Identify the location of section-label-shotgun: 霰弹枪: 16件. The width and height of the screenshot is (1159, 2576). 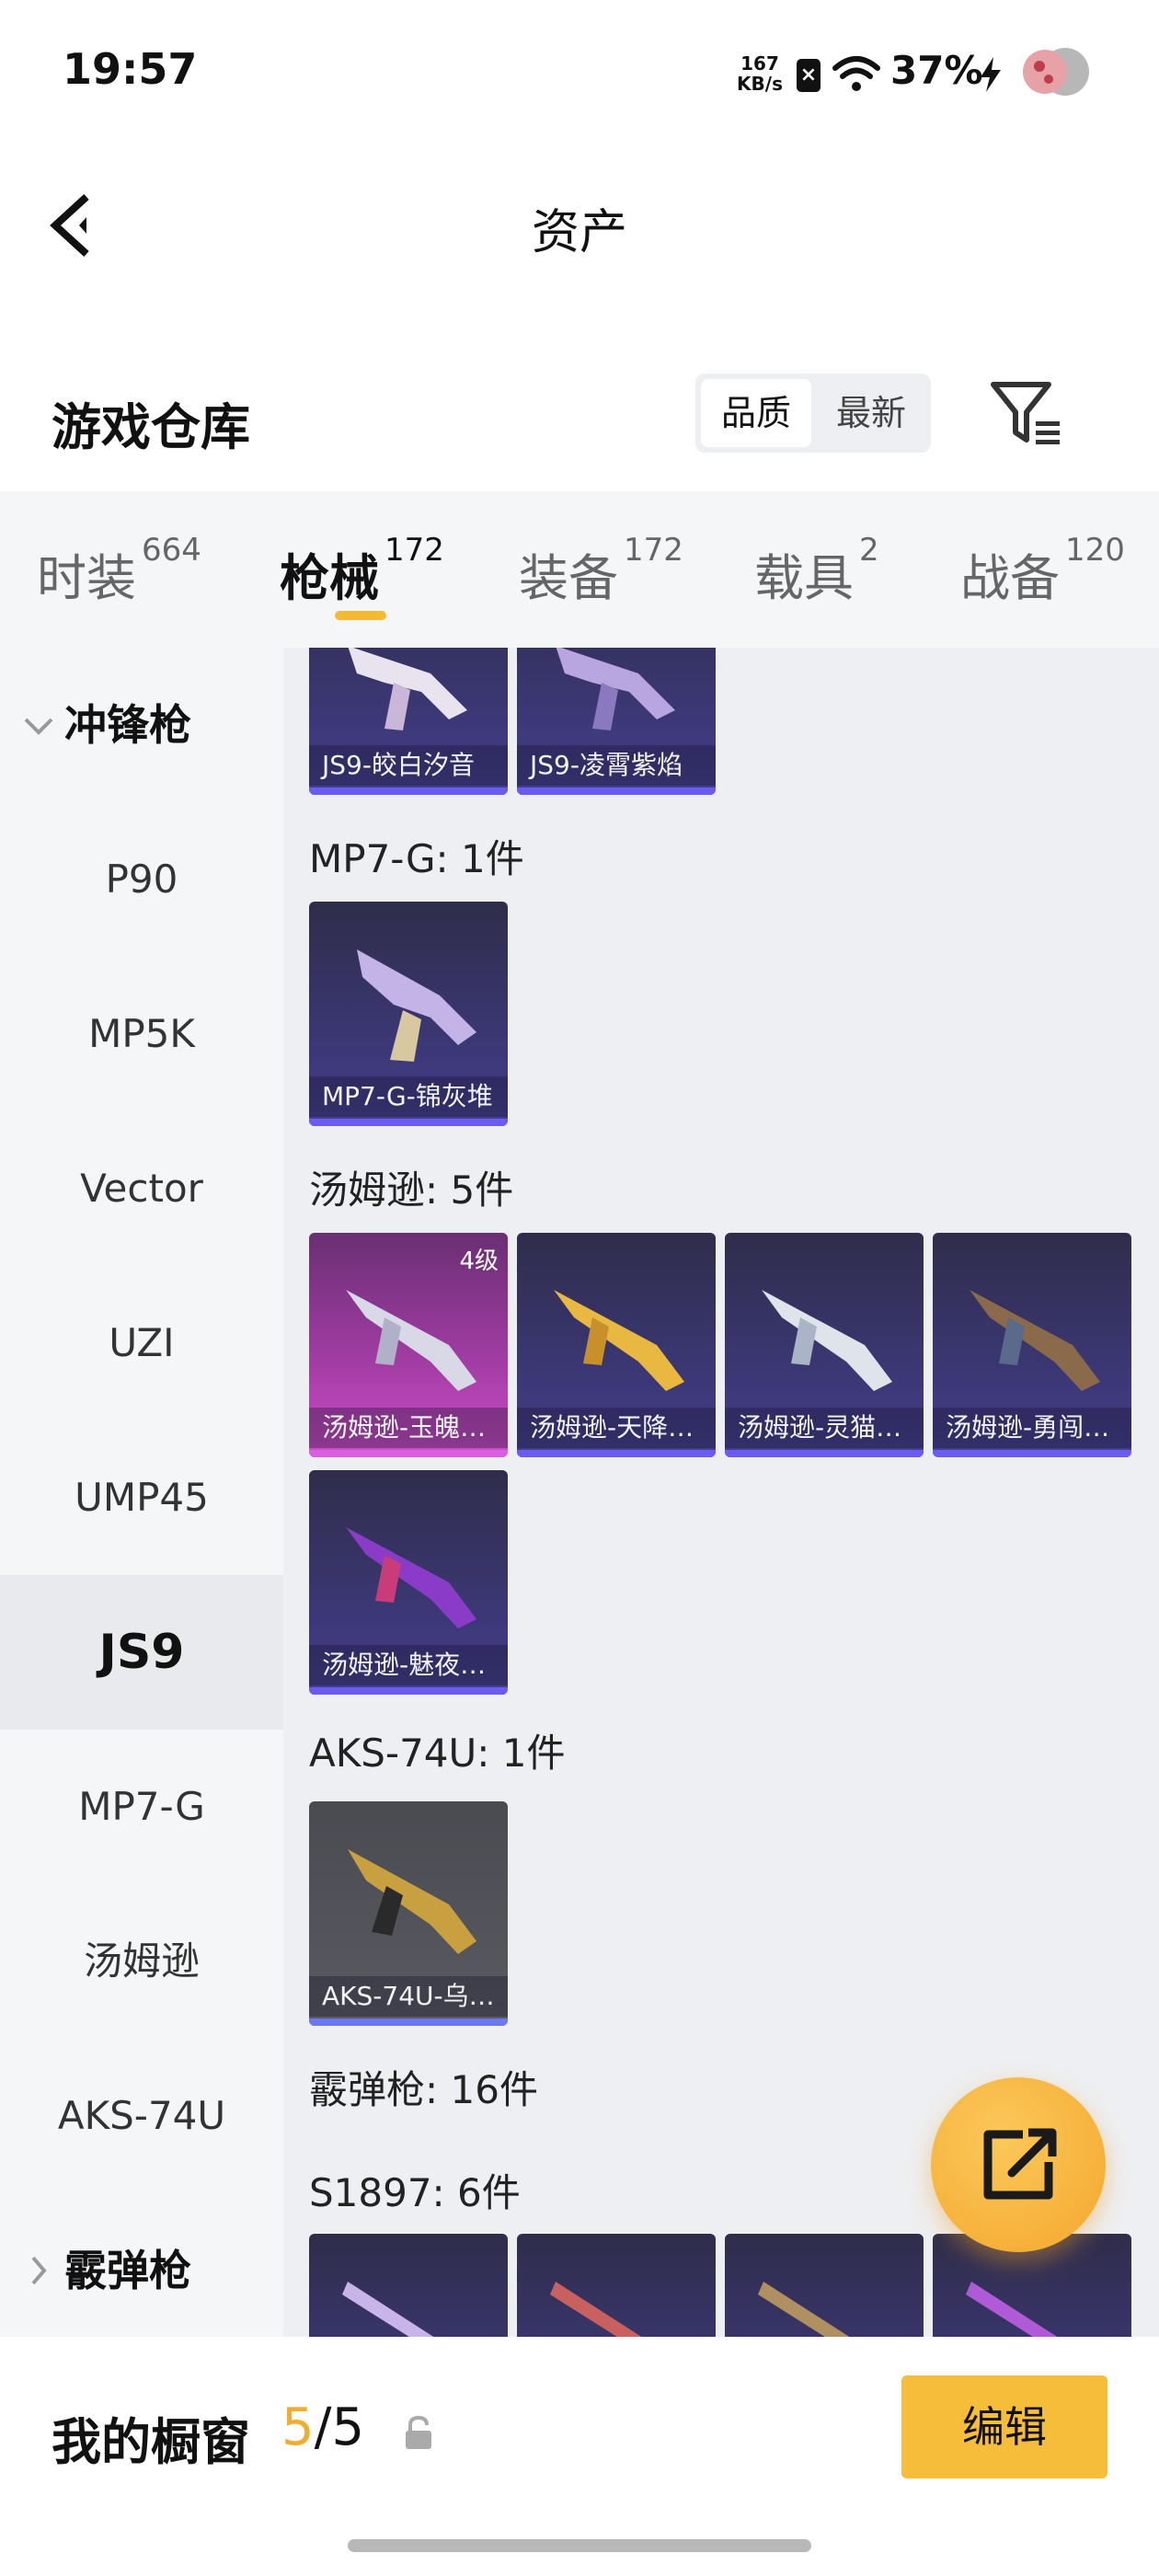
(423, 2089).